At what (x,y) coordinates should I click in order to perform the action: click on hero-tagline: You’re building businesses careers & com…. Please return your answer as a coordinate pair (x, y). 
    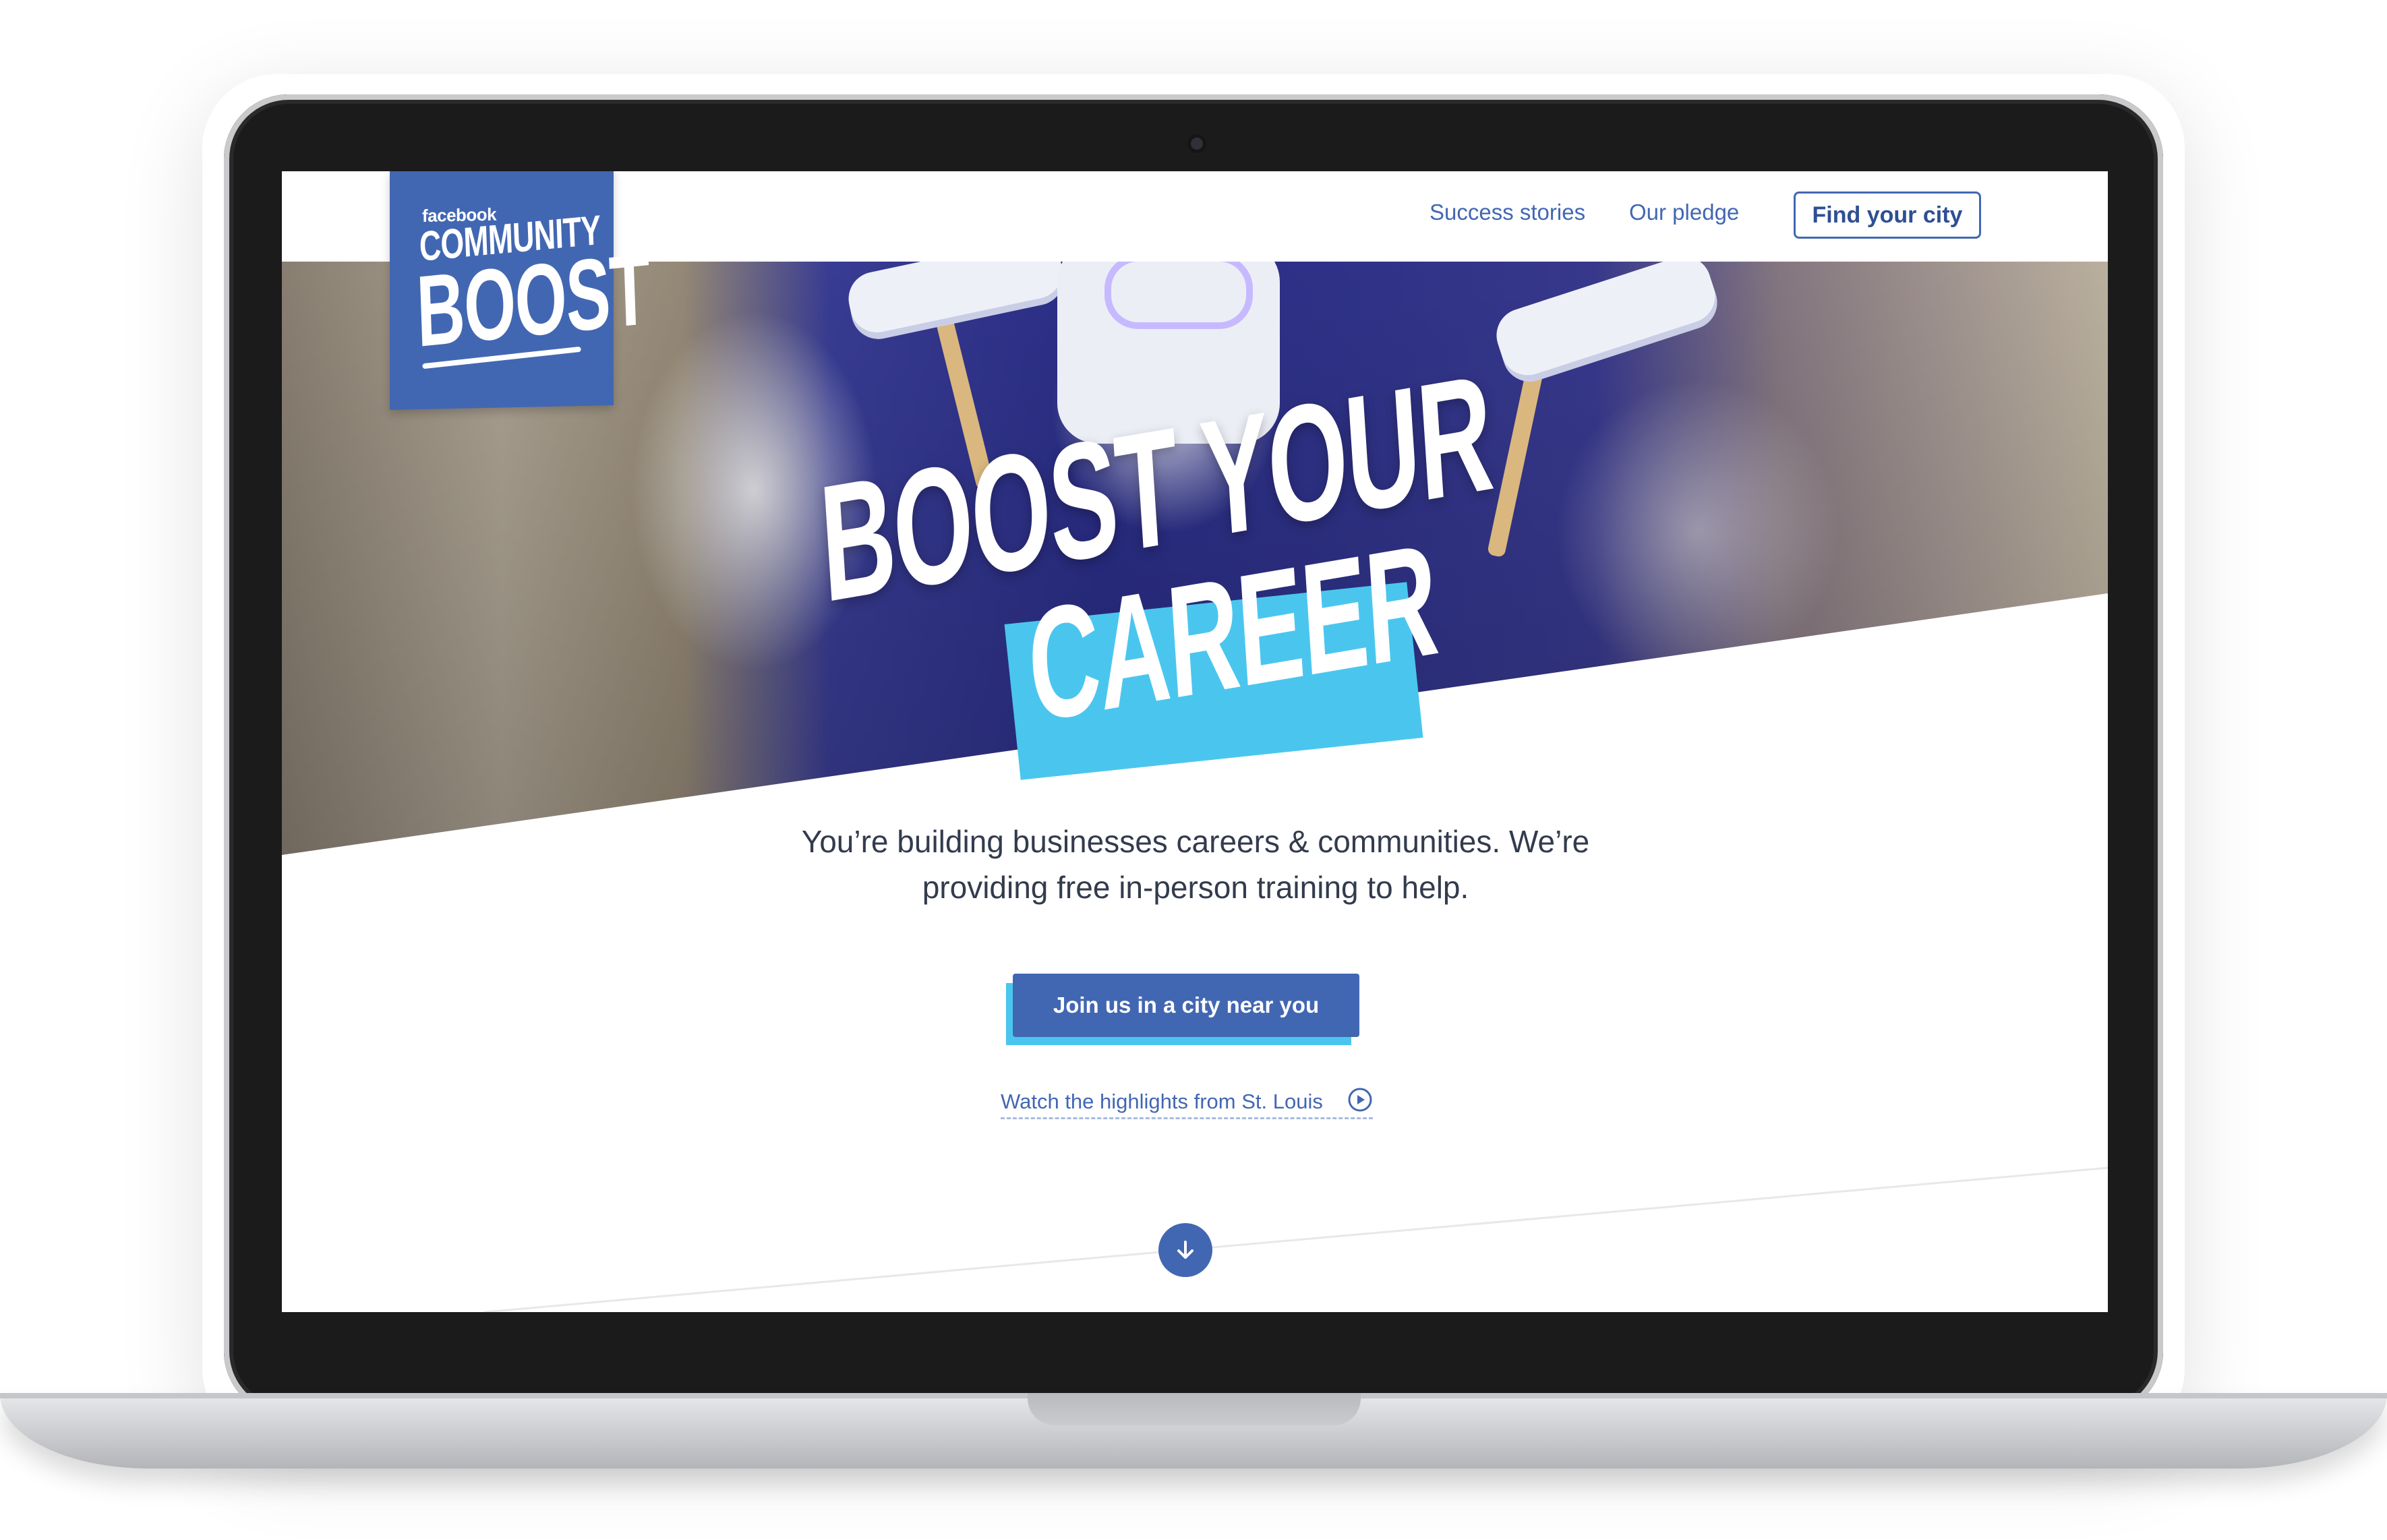
    Looking at the image, I should click on (1195, 864).